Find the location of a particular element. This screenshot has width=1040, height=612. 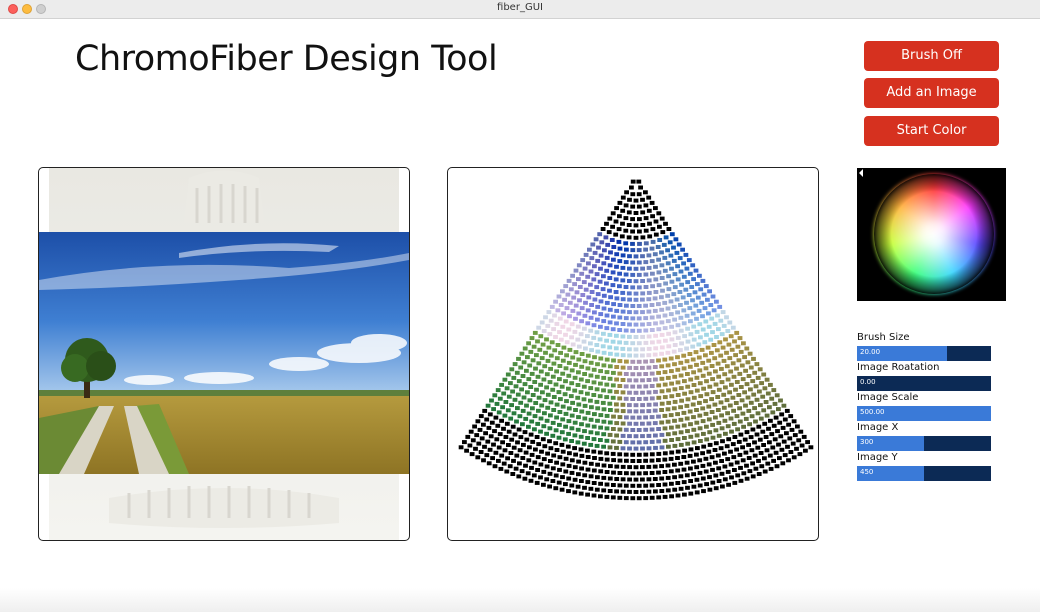

brush-size-slider: 20.00 is located at coordinates (924, 353).